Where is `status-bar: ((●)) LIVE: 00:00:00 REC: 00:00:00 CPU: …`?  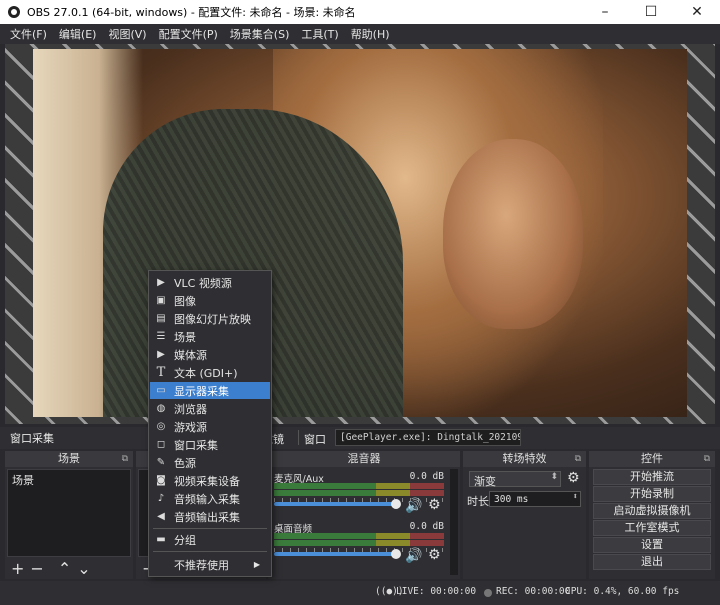
status-bar: ((●)) LIVE: 00:00:00 REC: 00:00:00 CPU: … is located at coordinates (360, 593).